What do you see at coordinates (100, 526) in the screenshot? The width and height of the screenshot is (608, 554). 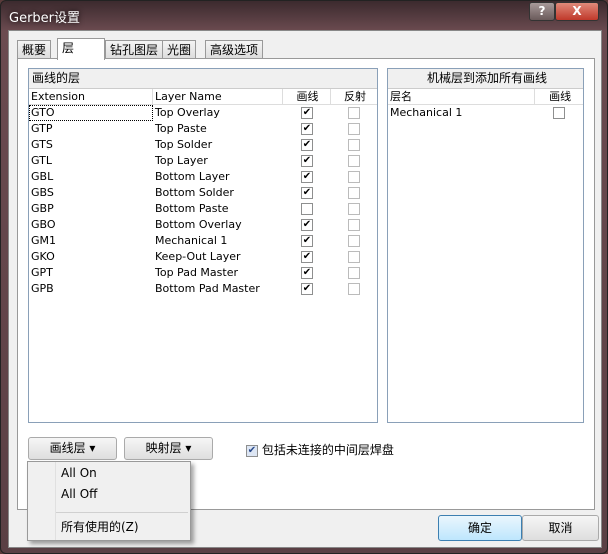 I see `menu-all-used: 所有使用的(Z)` at bounding box center [100, 526].